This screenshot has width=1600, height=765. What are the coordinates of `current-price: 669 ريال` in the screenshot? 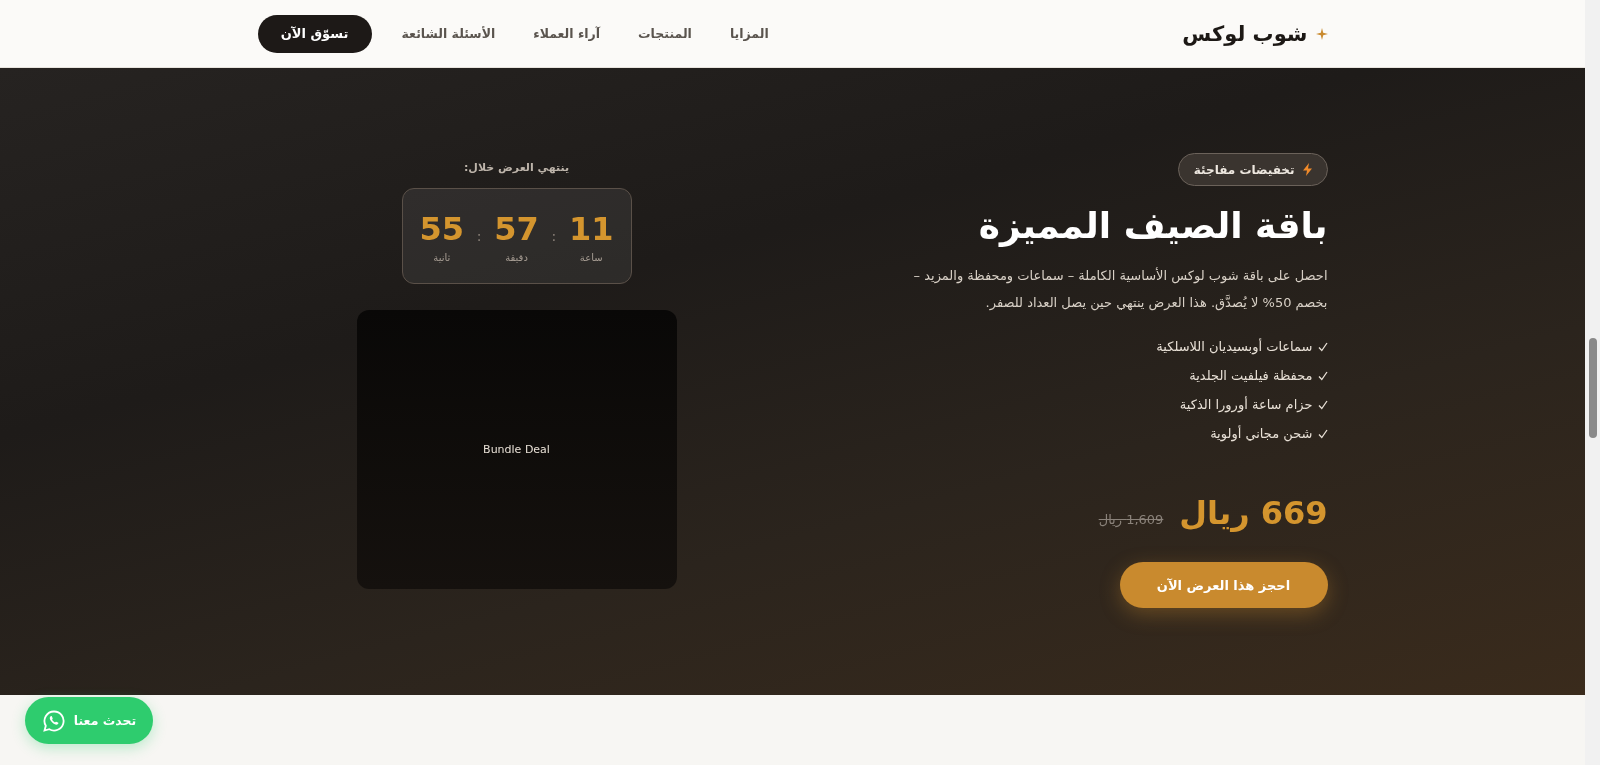 It's located at (1253, 513).